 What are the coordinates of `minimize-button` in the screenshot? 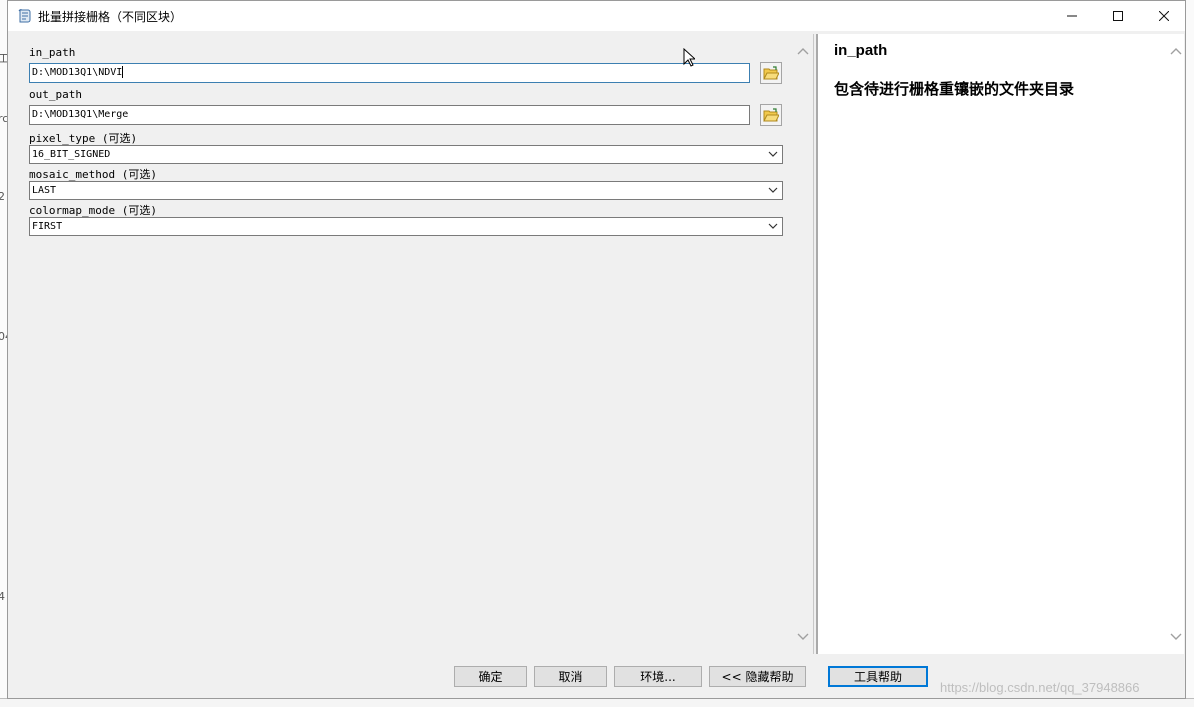 It's located at (1072, 16).